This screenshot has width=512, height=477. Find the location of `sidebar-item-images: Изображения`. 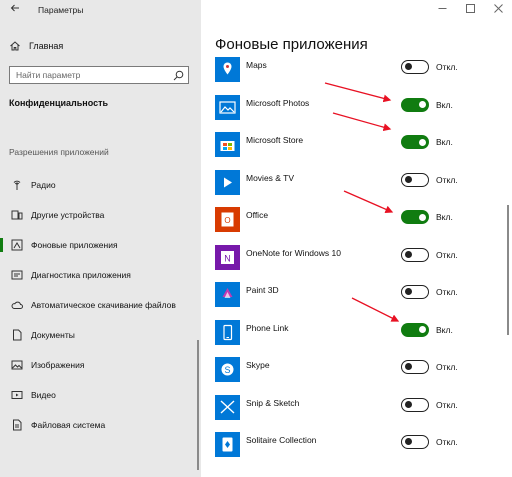

sidebar-item-images: Изображения is located at coordinates (100, 365).